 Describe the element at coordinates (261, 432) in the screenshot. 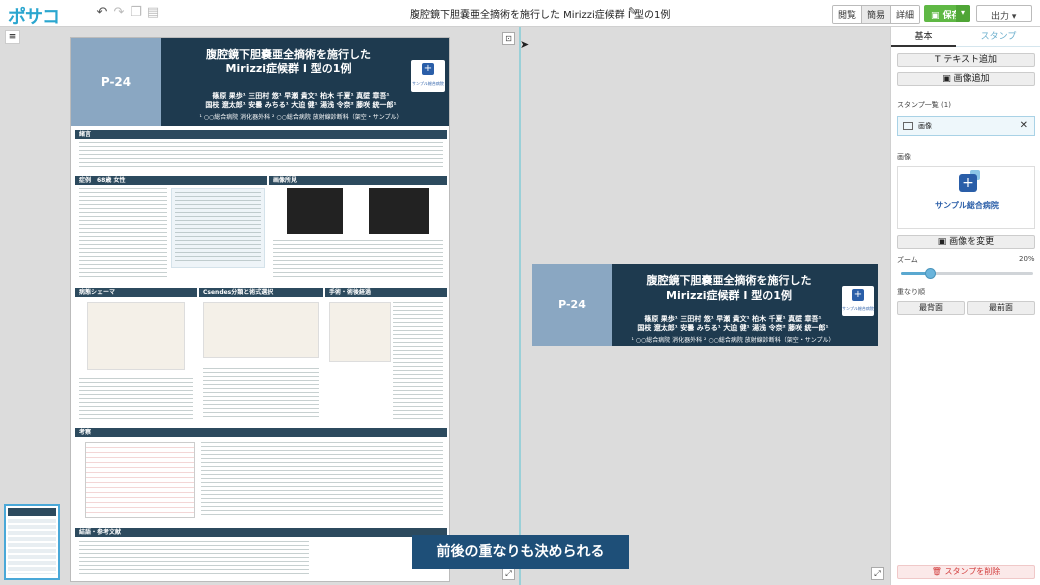

I see `section-discussion-heading: 考察` at that location.